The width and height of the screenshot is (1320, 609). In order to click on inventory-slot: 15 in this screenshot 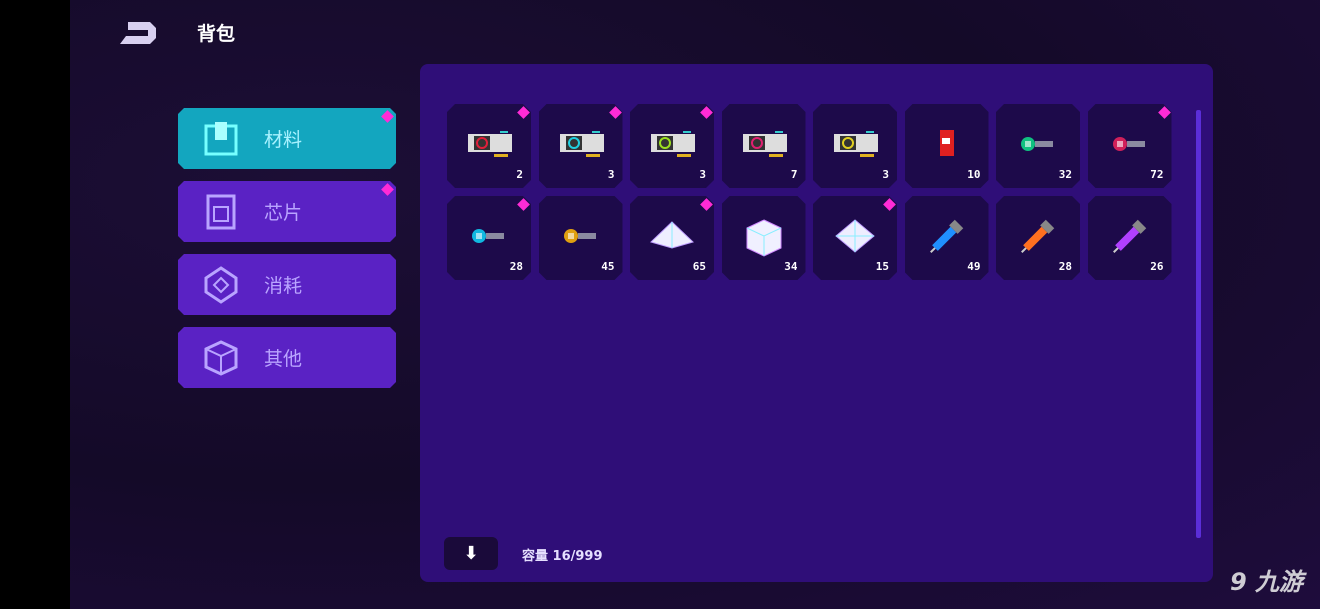, I will do `click(855, 238)`.